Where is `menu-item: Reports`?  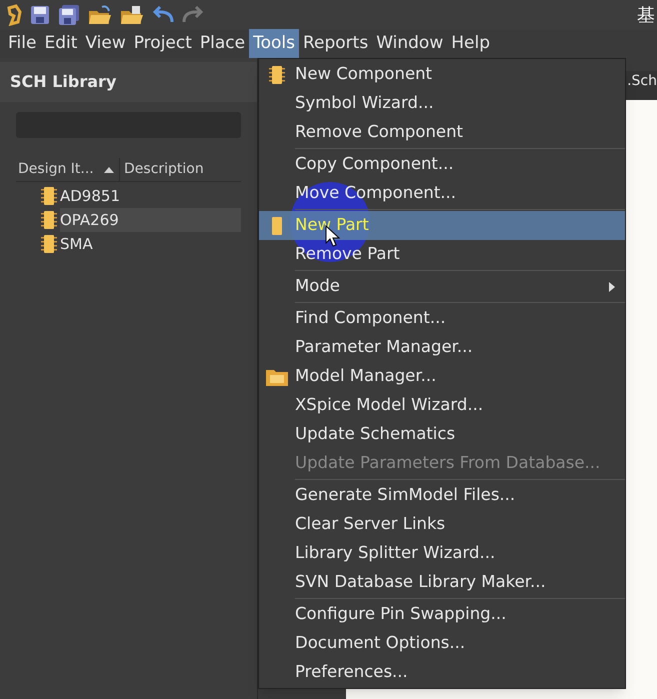
menu-item: Reports is located at coordinates (335, 44).